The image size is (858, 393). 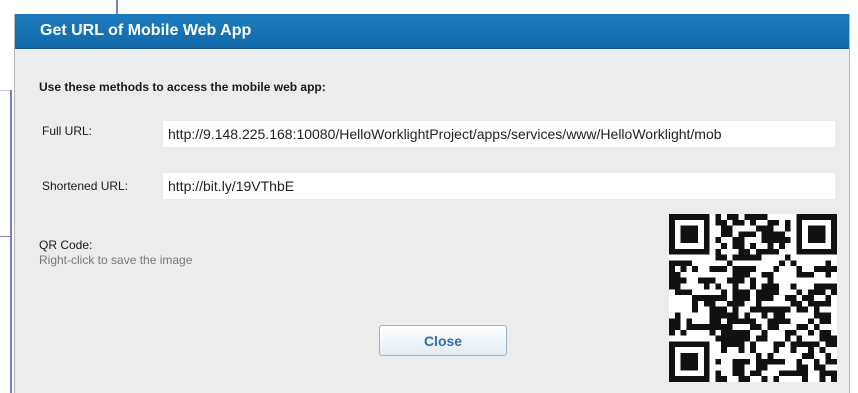 What do you see at coordinates (443, 340) in the screenshot?
I see `close-button: Close` at bounding box center [443, 340].